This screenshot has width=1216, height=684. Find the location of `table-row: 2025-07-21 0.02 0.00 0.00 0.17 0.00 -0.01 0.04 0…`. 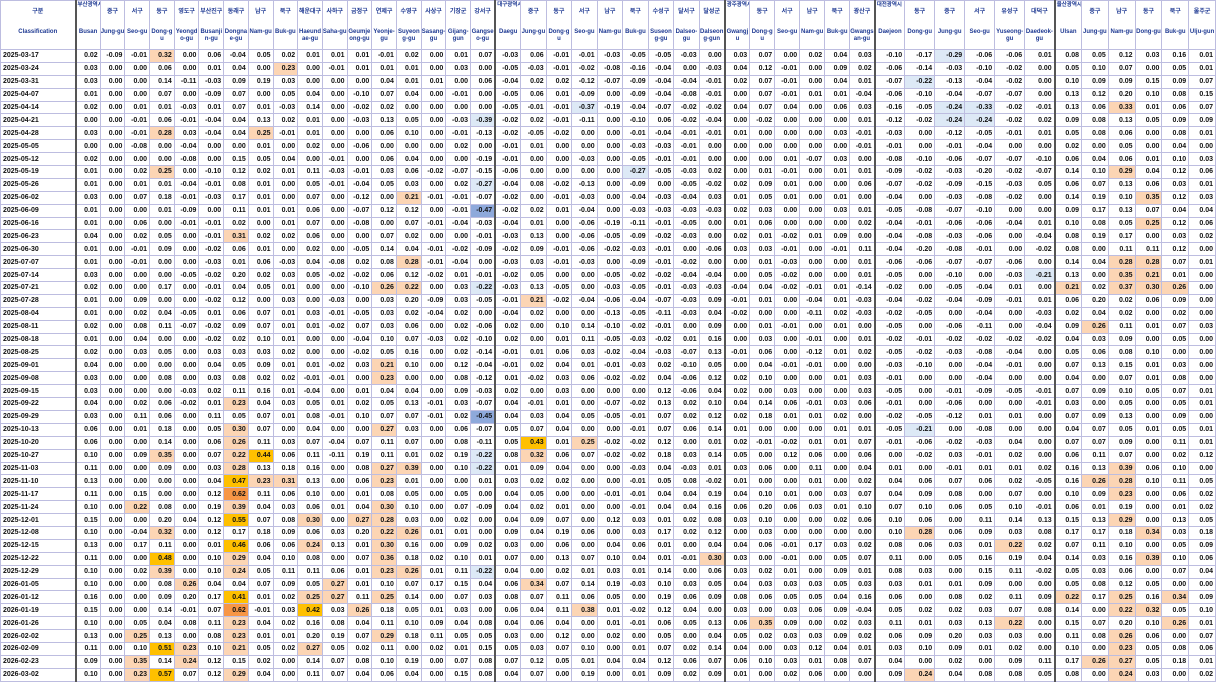

table-row: 2025-07-21 0.02 0.00 0.00 0.17 0.00 -0.01 0.04 0… is located at coordinates (608, 288).